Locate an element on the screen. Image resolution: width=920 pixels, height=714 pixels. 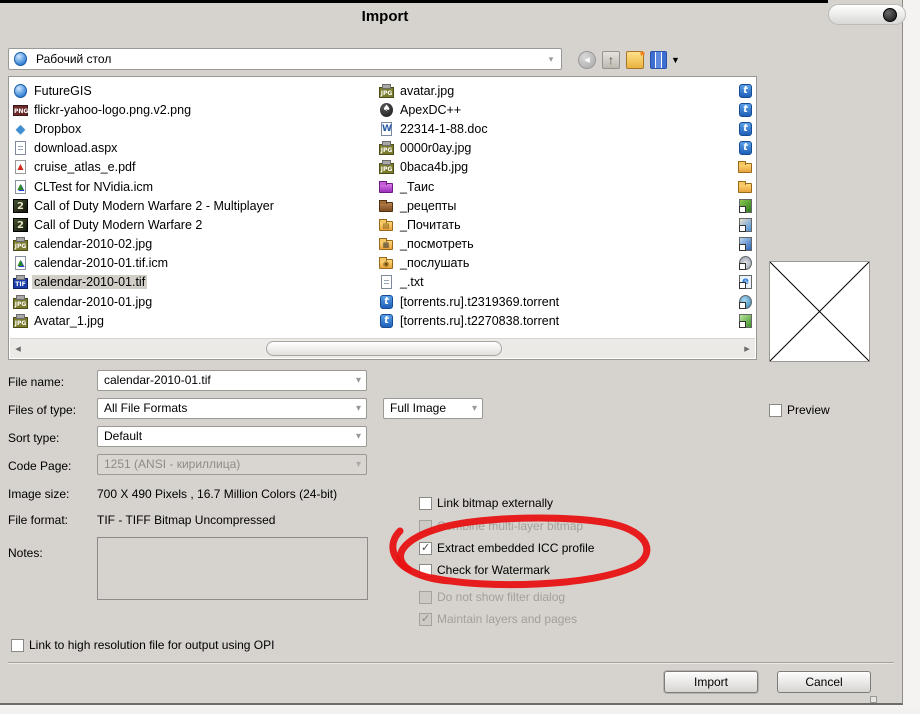
empty-preview-x is located at coordinates (819, 311).